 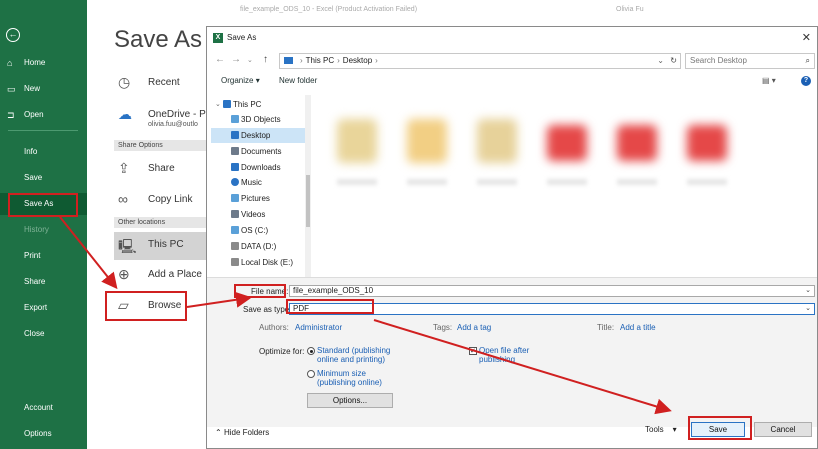 I want to click on tree-item-downloads: Downloads, so click(x=258, y=167).